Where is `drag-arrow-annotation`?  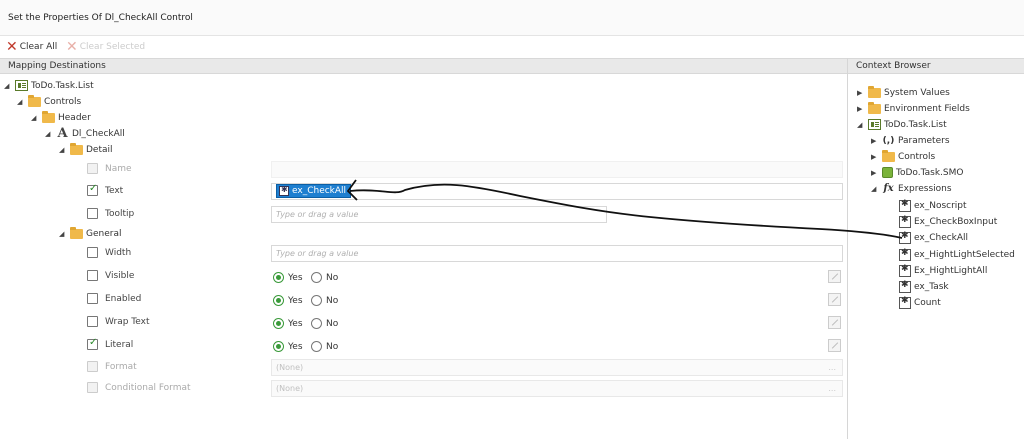
drag-arrow-annotation is located at coordinates (624, 209).